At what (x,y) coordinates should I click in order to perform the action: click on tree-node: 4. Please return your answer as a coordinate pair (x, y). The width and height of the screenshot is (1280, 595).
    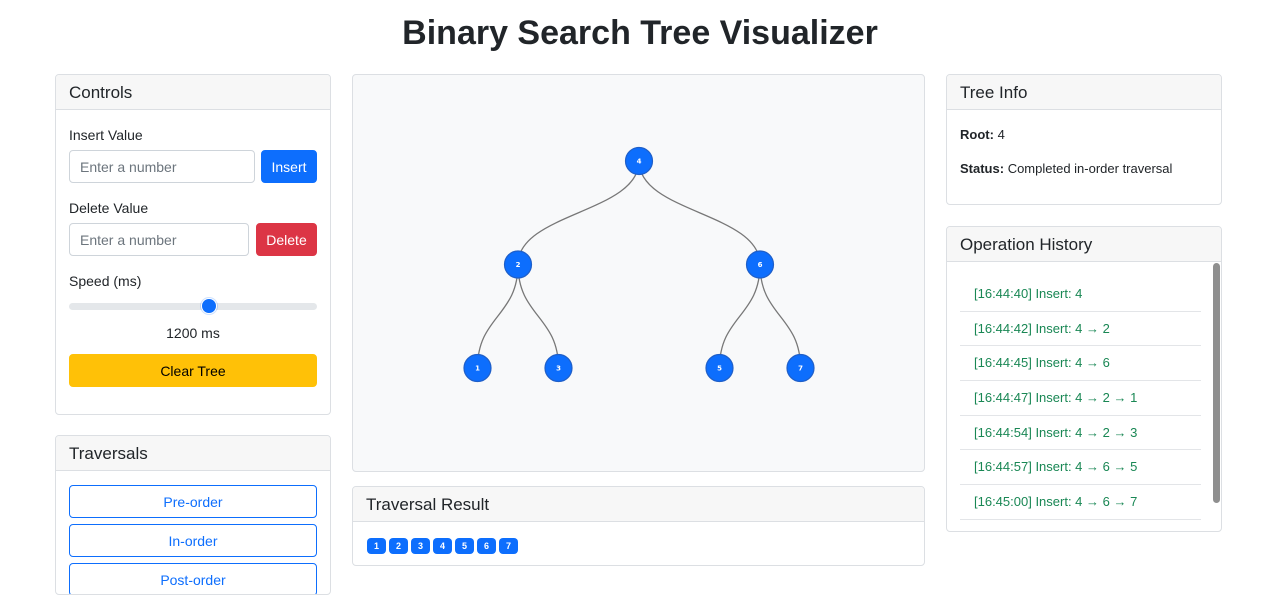
    Looking at the image, I should click on (639, 161).